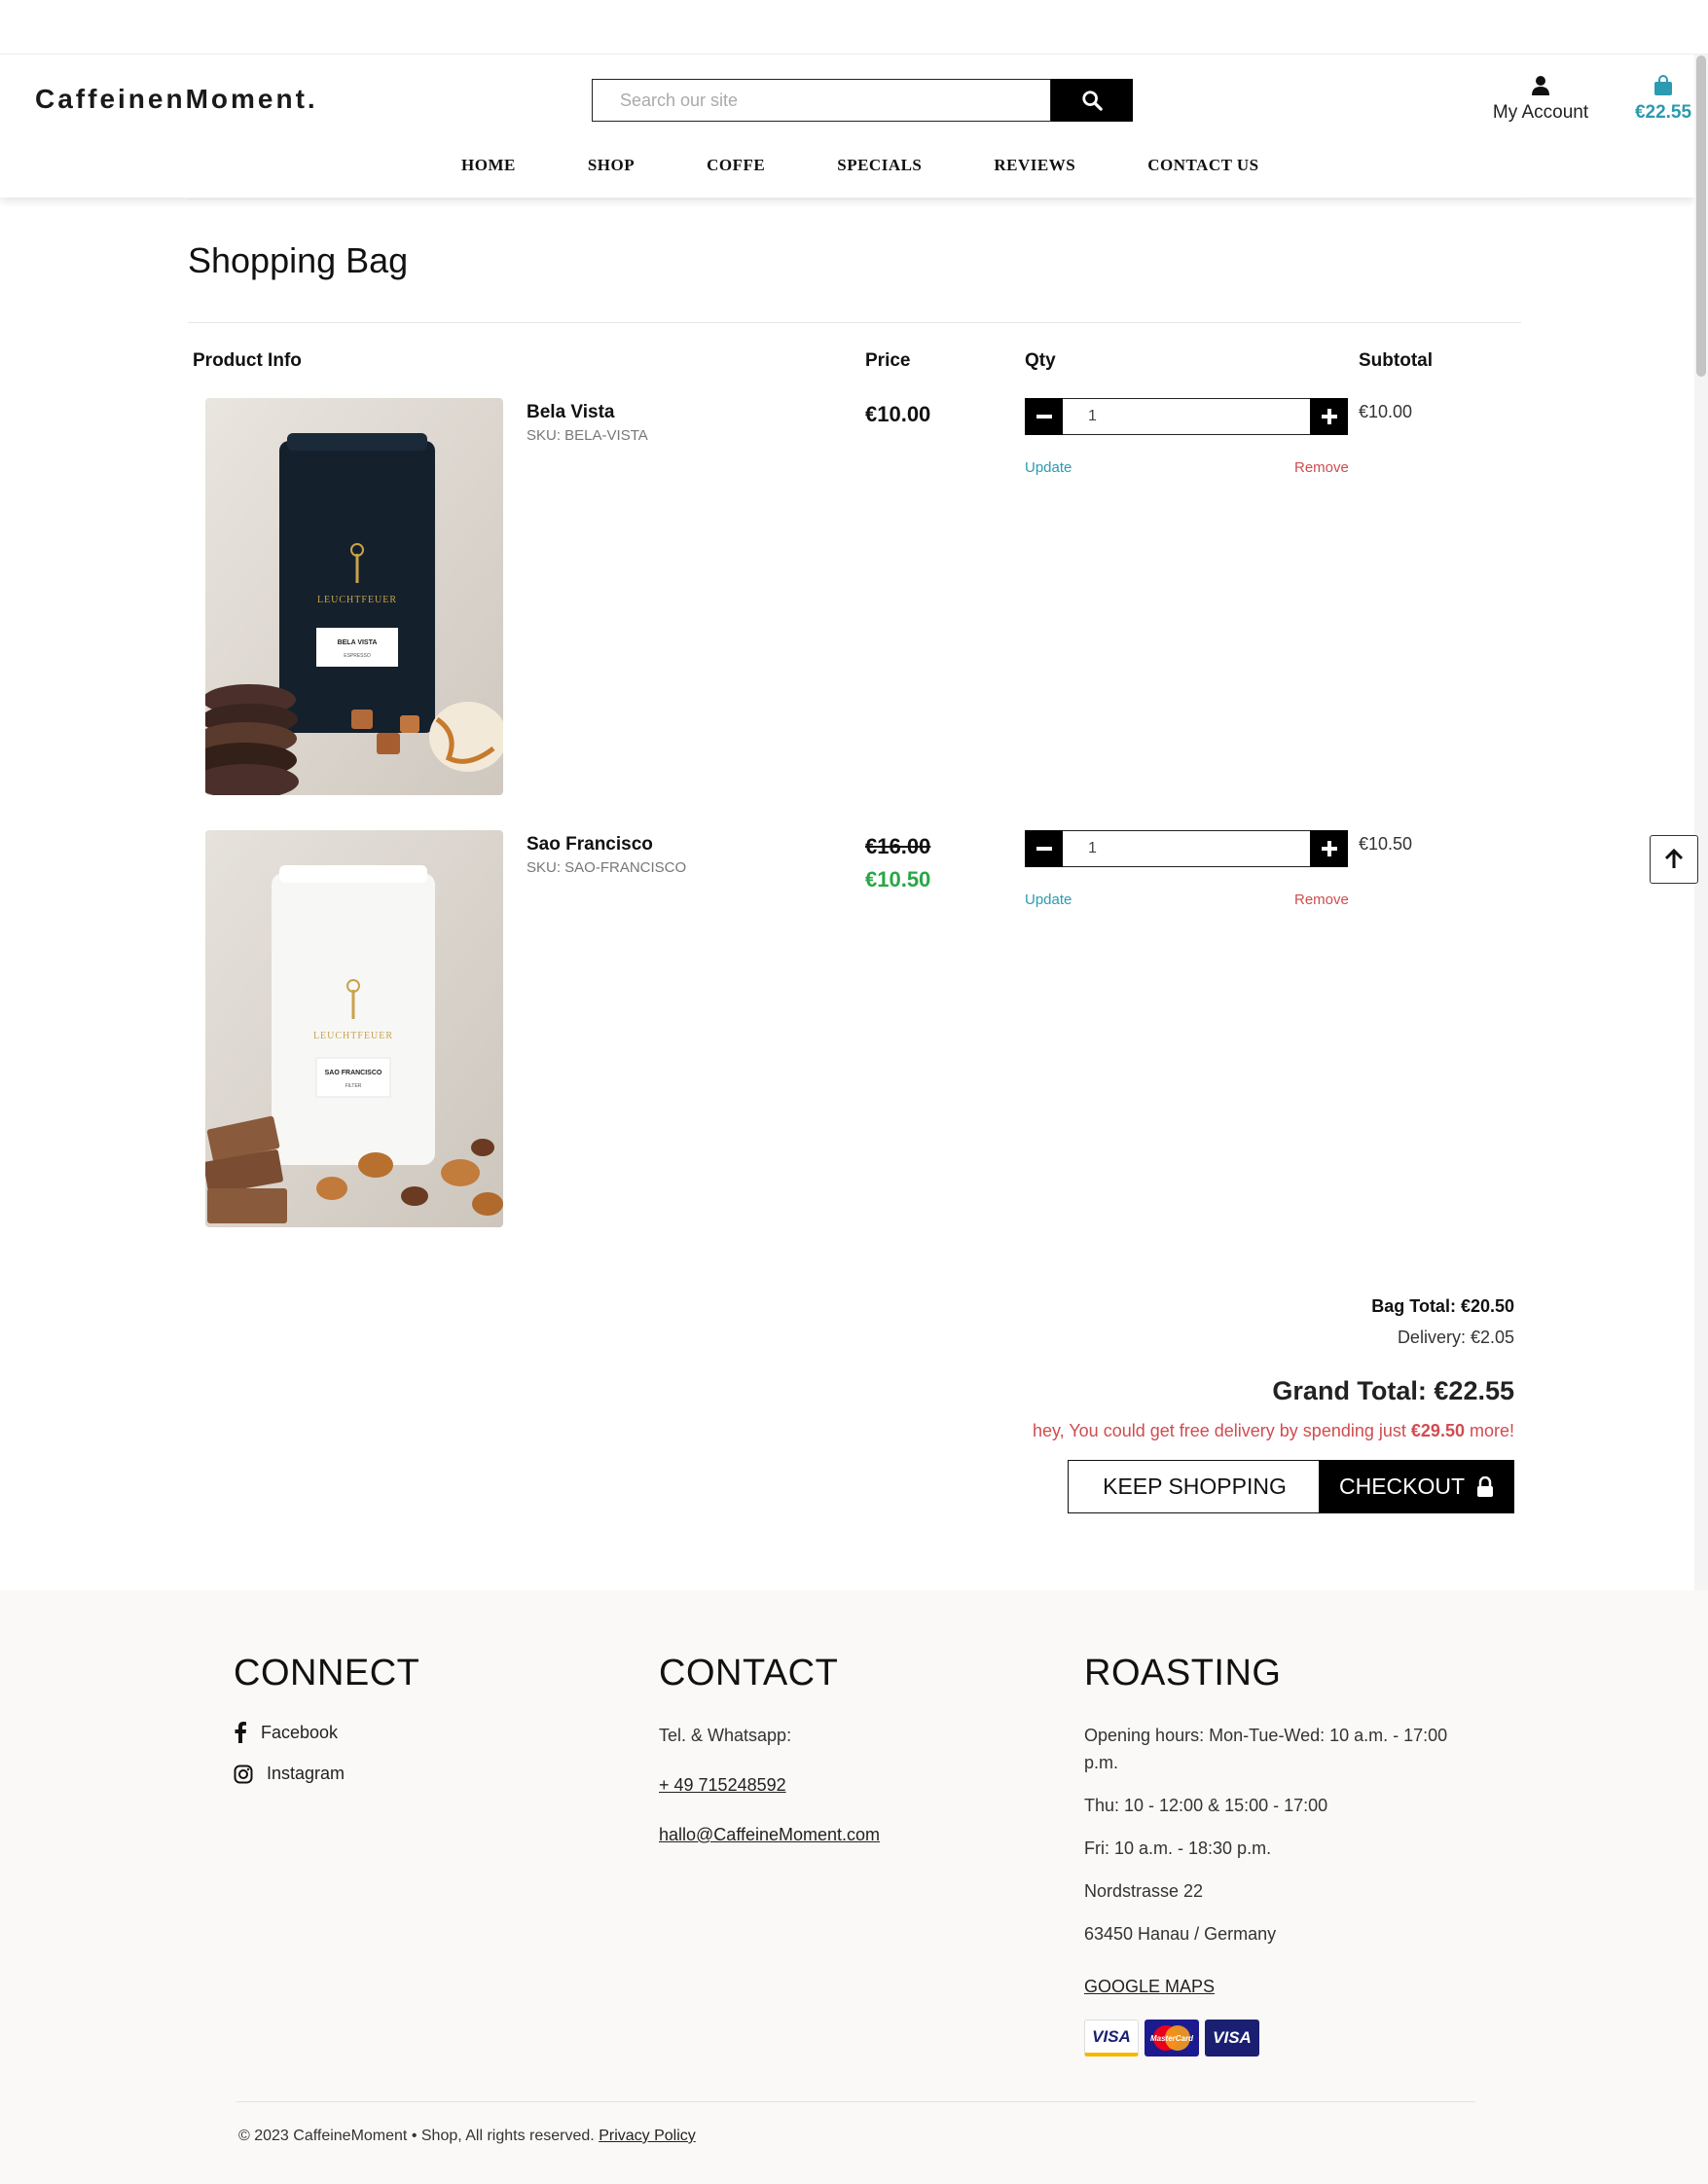  I want to click on product-price: €10.00, so click(898, 414).